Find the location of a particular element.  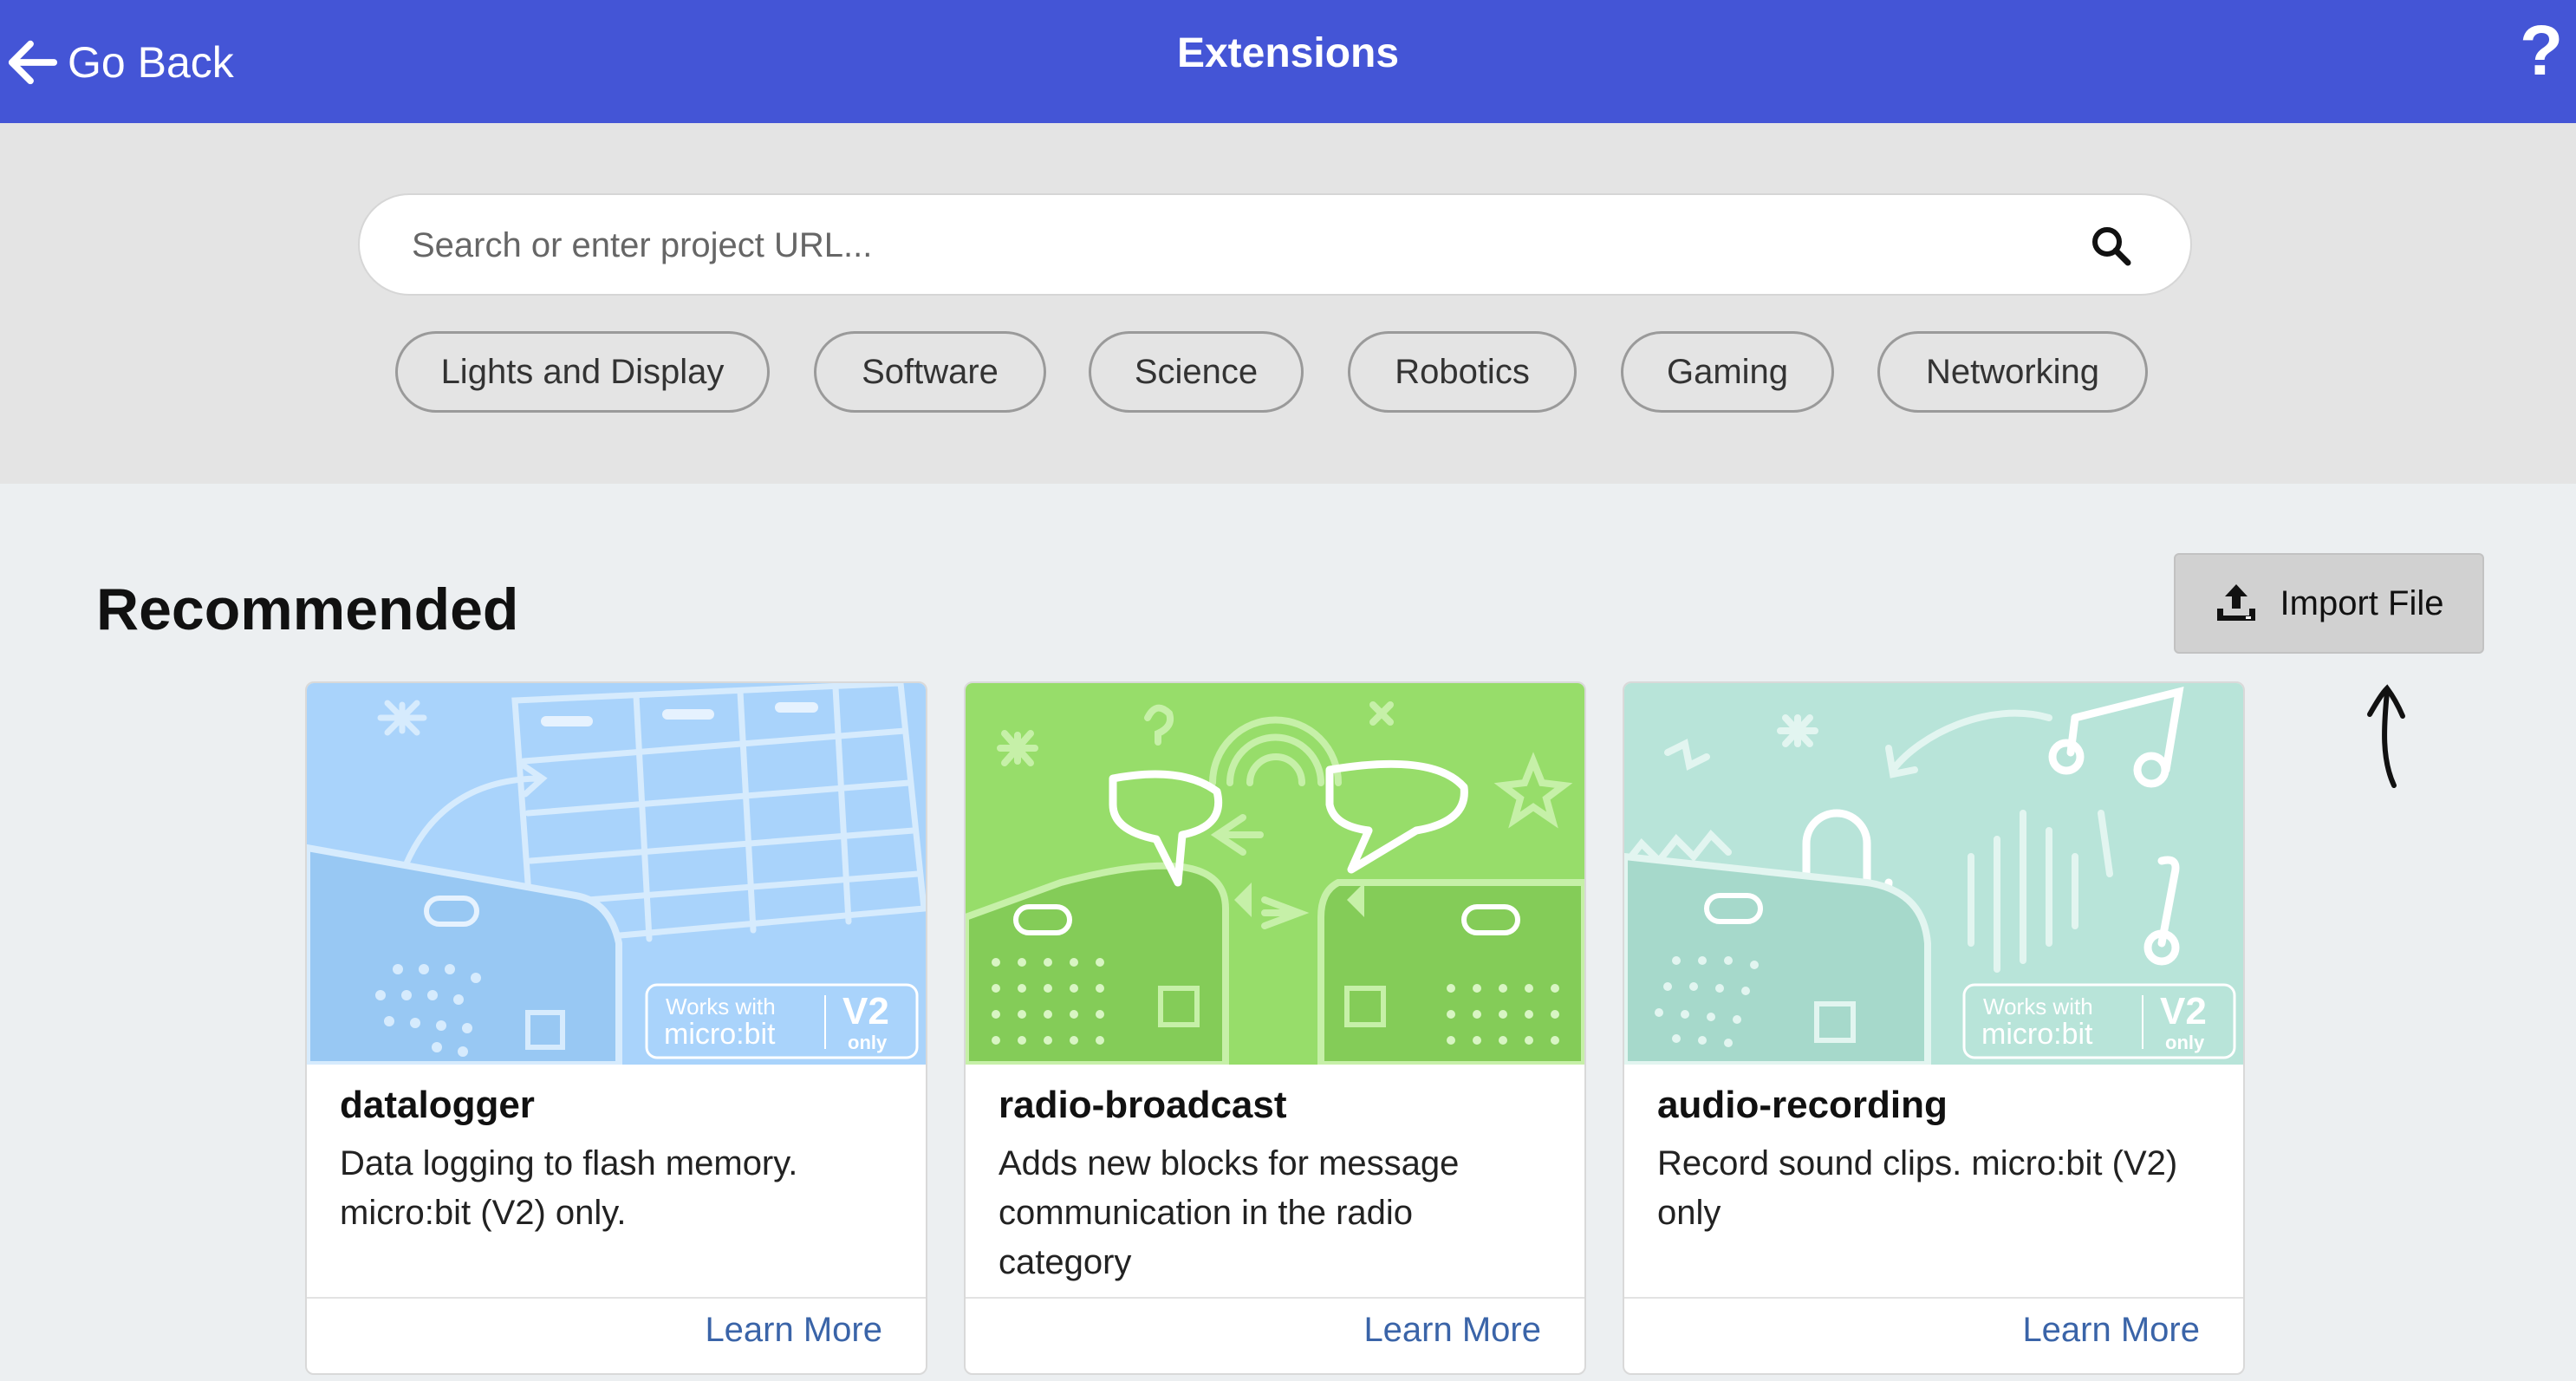

datalogger-illustration is located at coordinates (616, 874).